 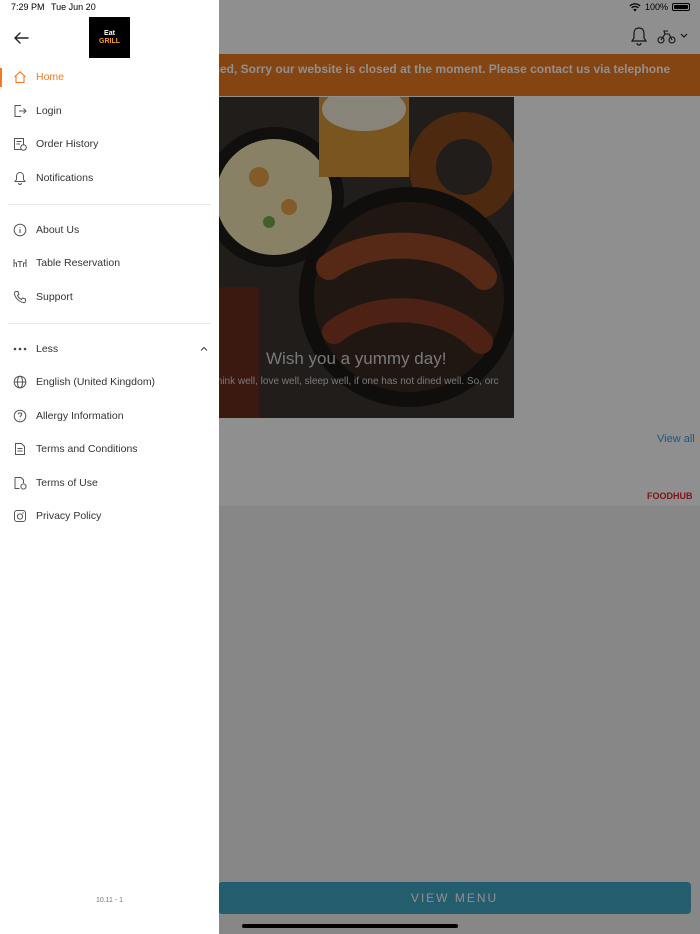 What do you see at coordinates (54, 297) in the screenshot?
I see `menu-label-support: Support` at bounding box center [54, 297].